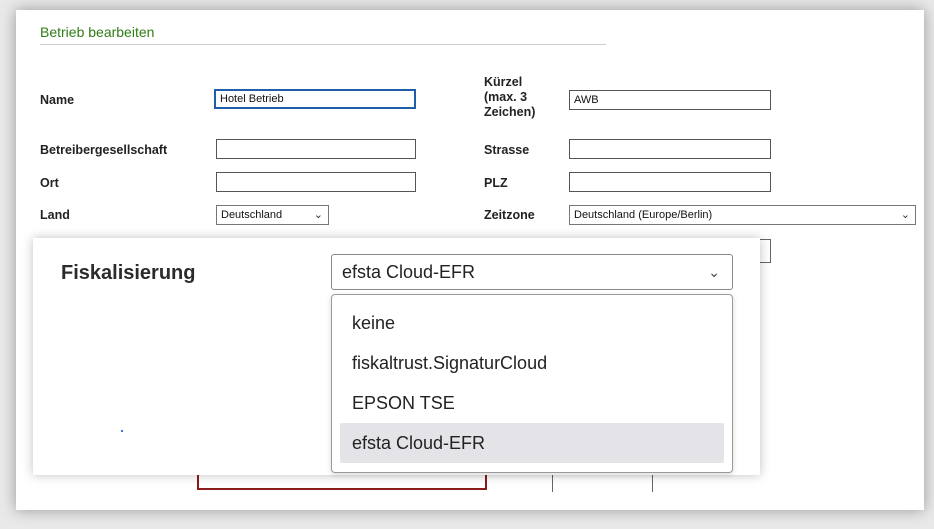 This screenshot has width=934, height=529. Describe the element at coordinates (509, 215) in the screenshot. I see `timezone-label: Zeitzone` at that location.